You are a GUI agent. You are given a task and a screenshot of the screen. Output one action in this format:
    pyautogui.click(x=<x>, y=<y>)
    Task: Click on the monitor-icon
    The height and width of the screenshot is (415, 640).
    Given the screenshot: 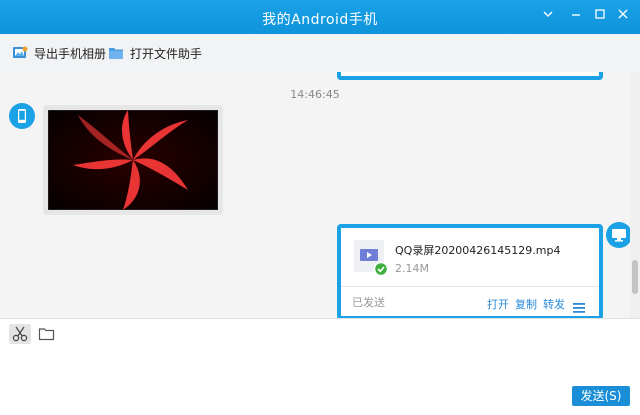 What is the action you would take?
    pyautogui.click(x=619, y=235)
    